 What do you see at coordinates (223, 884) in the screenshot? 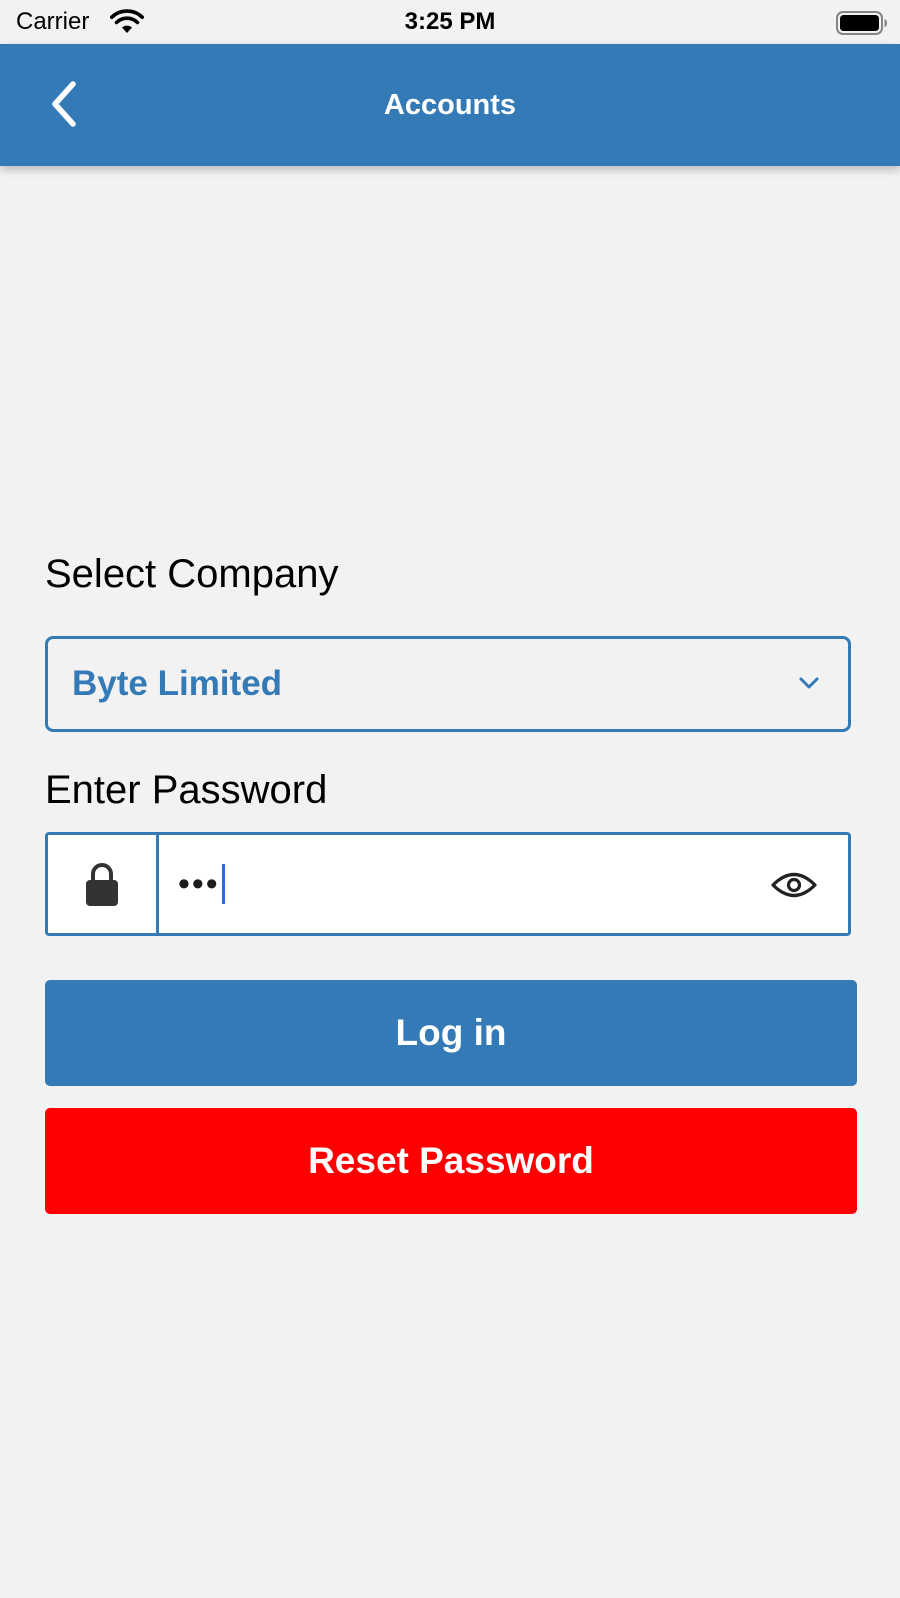
I see `text-caret` at bounding box center [223, 884].